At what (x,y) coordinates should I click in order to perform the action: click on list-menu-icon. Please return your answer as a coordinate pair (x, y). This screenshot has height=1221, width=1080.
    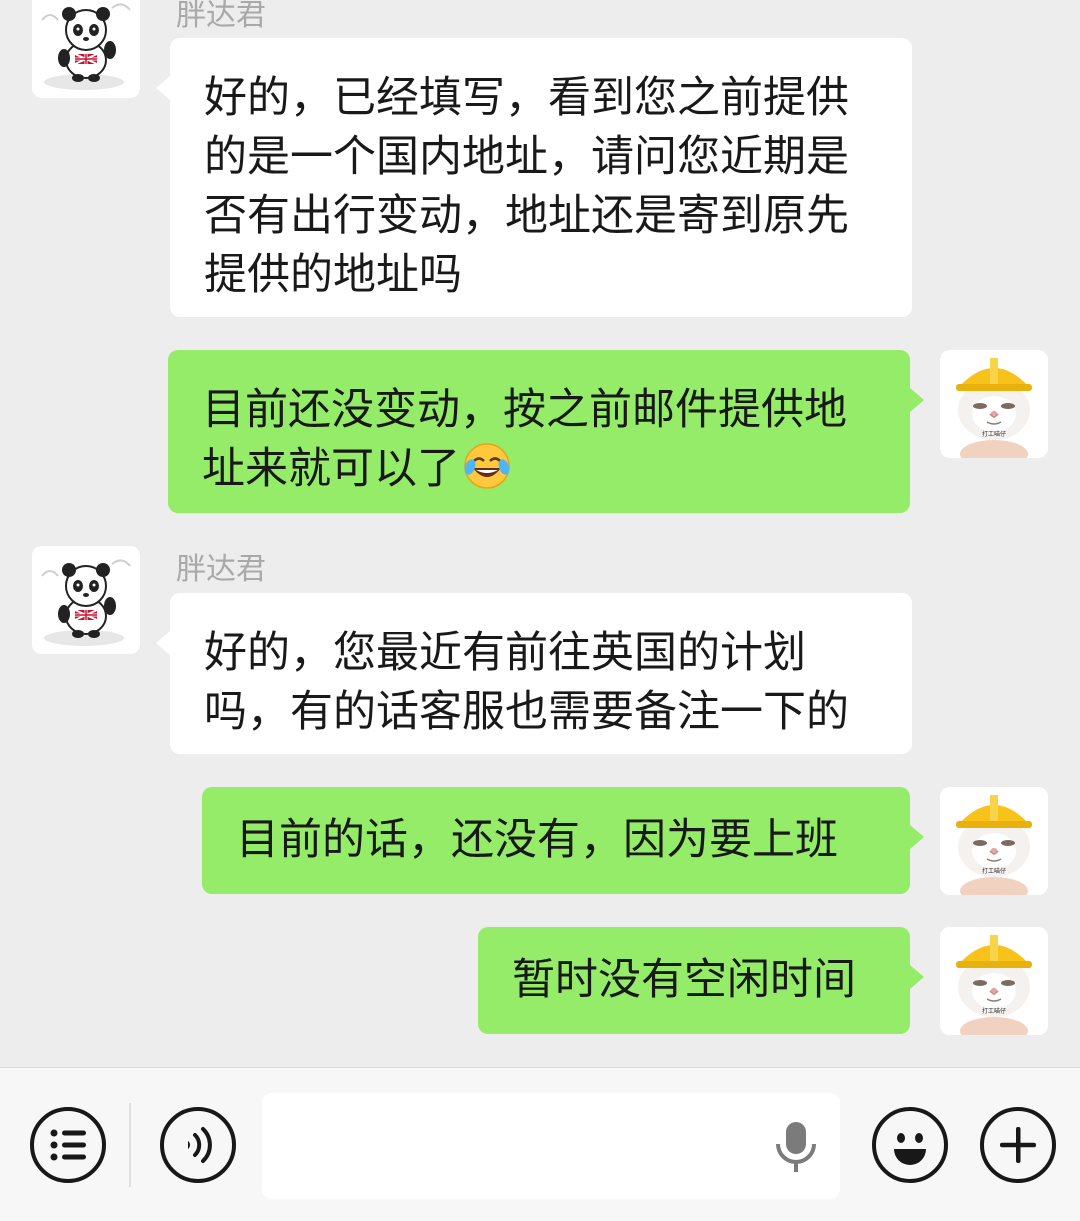
    Looking at the image, I should click on (68, 1145).